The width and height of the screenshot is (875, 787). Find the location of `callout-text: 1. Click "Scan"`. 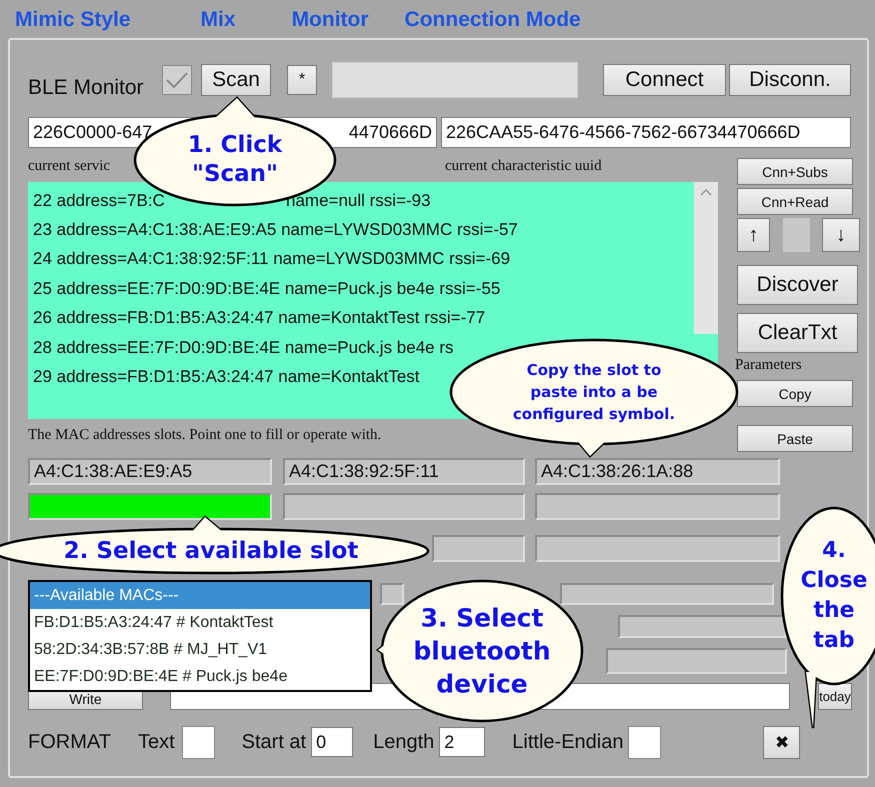

callout-text: 1. Click "Scan" is located at coordinates (235, 160).